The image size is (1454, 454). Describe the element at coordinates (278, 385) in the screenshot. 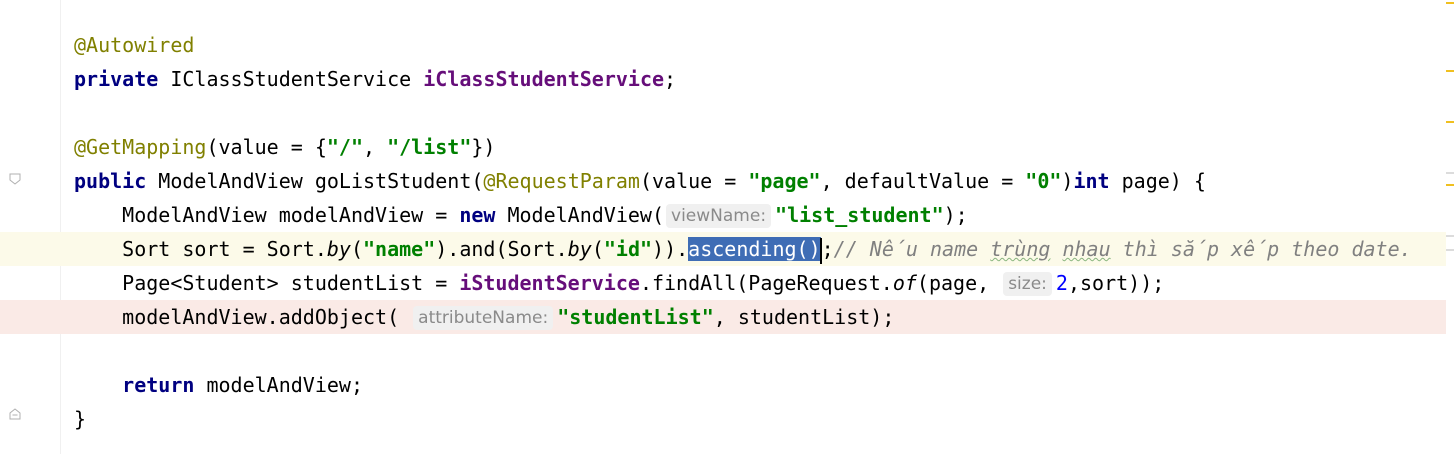

I see `code-token: modelAndView;` at that location.